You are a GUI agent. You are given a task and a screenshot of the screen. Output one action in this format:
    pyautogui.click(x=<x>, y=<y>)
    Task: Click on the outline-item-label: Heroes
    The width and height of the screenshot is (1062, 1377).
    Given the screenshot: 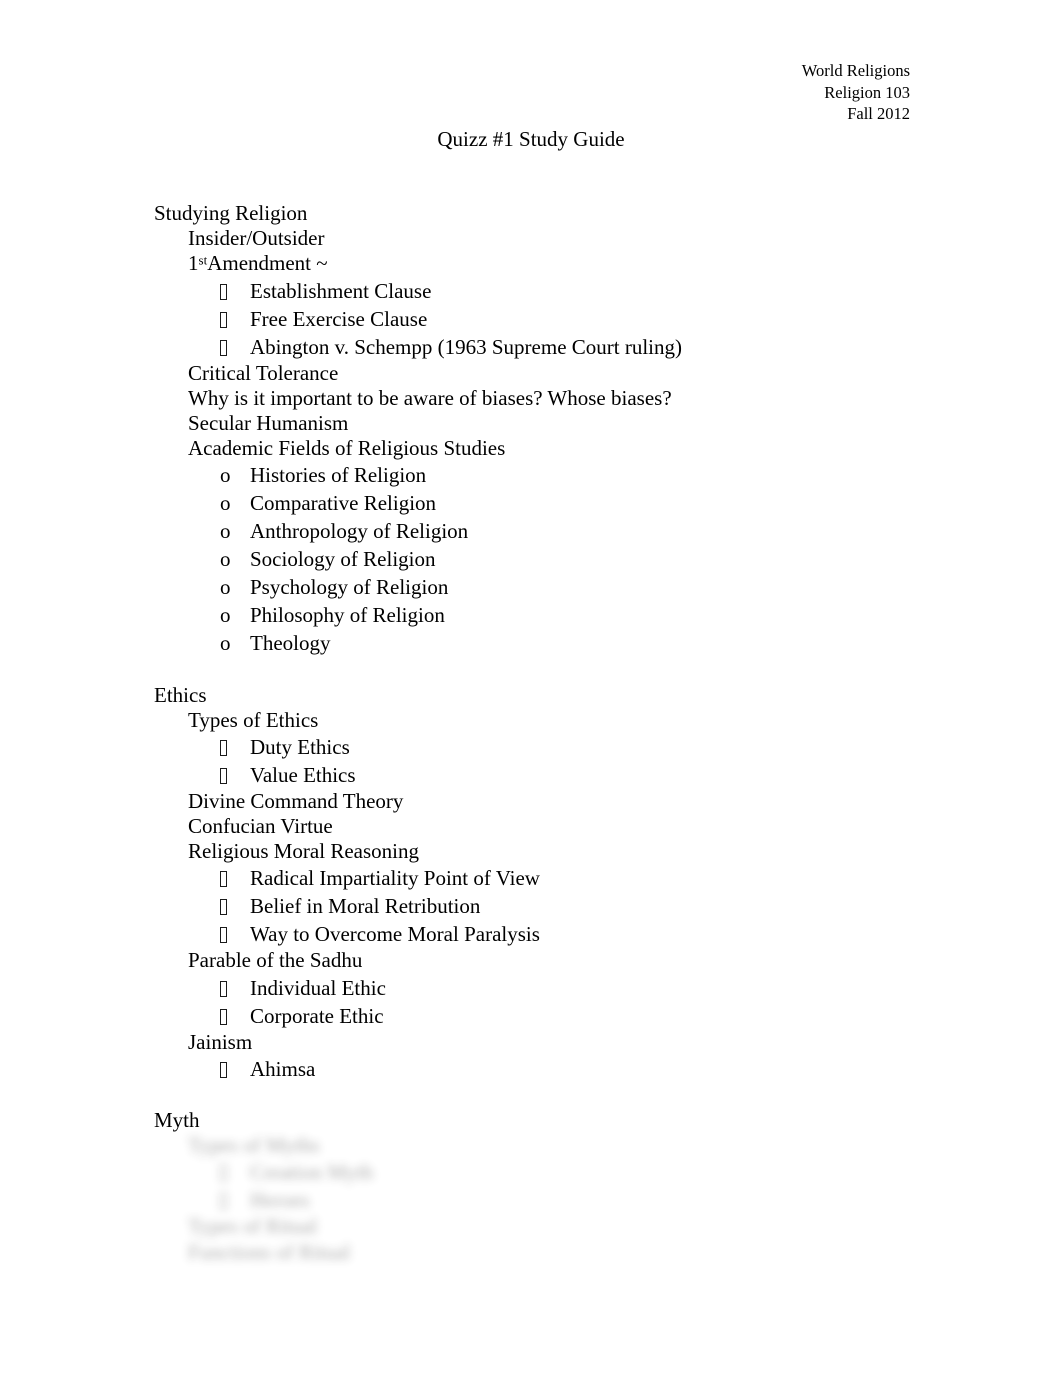 What is the action you would take?
    pyautogui.click(x=280, y=1200)
    